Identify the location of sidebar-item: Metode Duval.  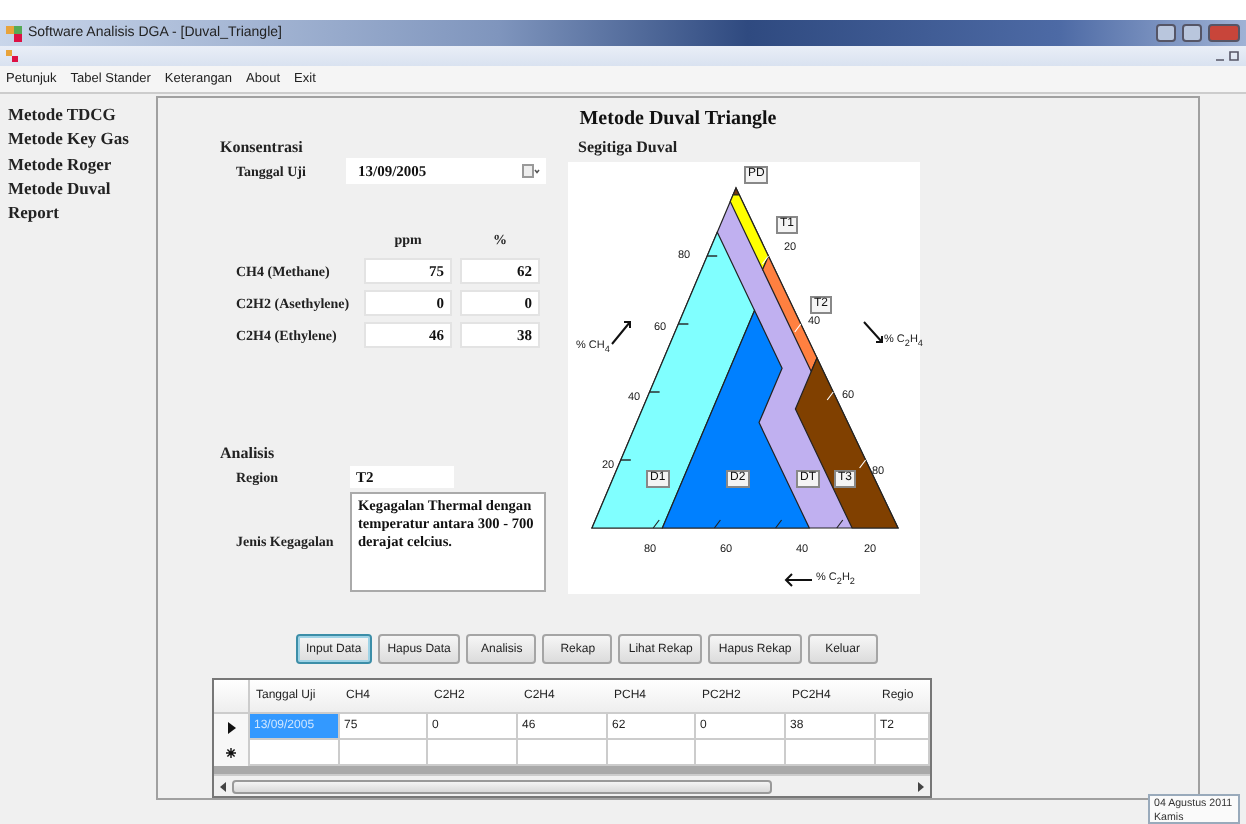
(82, 188).